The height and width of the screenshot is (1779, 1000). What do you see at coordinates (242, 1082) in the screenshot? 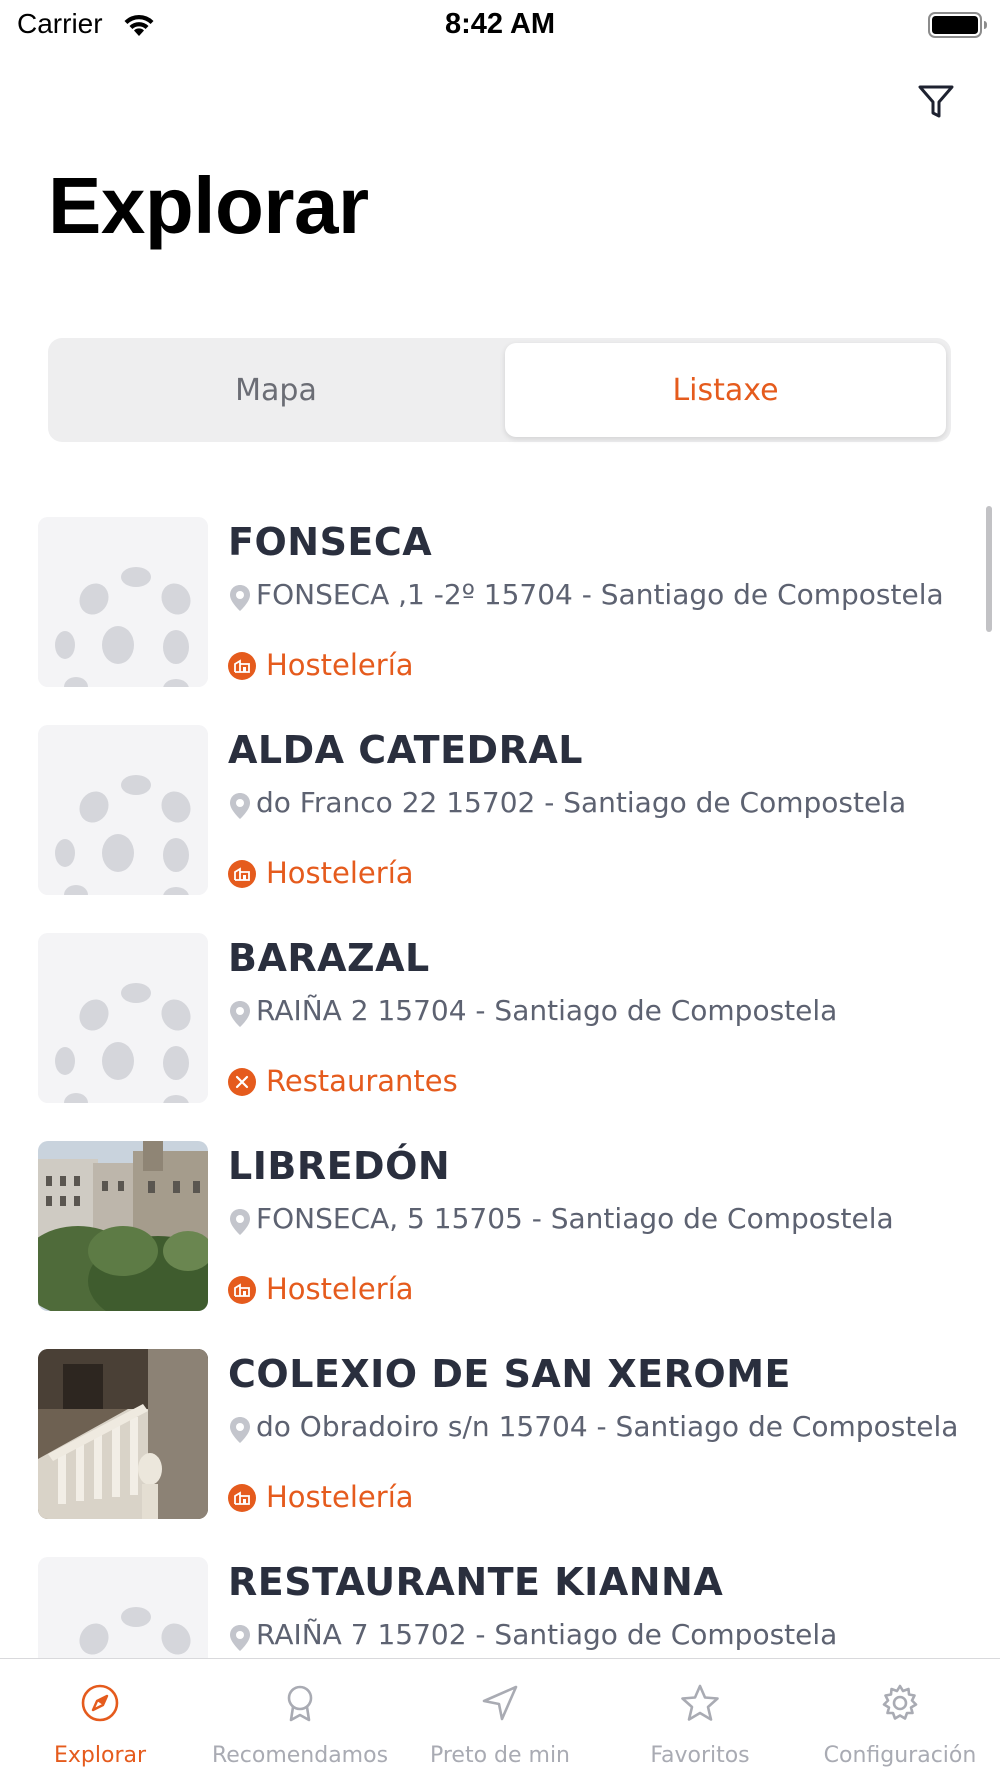
I see `cutlery-icon` at bounding box center [242, 1082].